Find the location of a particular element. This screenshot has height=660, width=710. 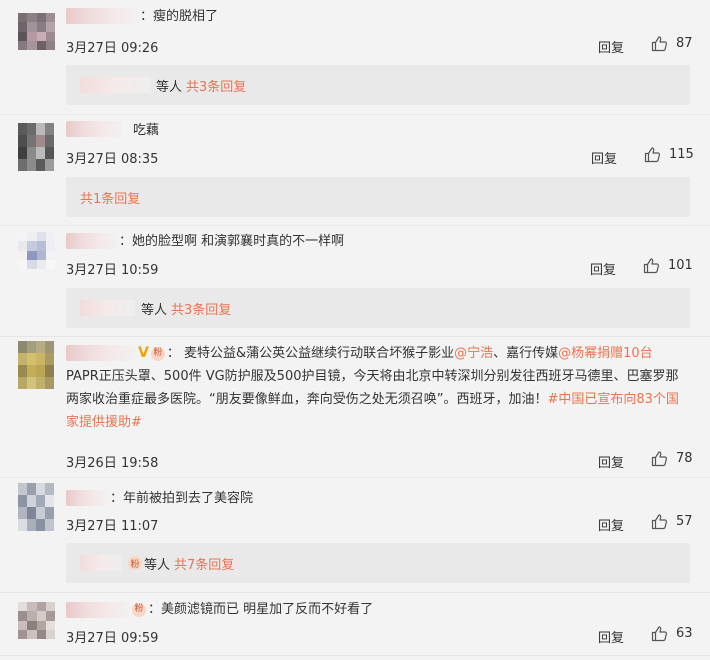

sub-replies: 共1条回复 is located at coordinates (378, 197).